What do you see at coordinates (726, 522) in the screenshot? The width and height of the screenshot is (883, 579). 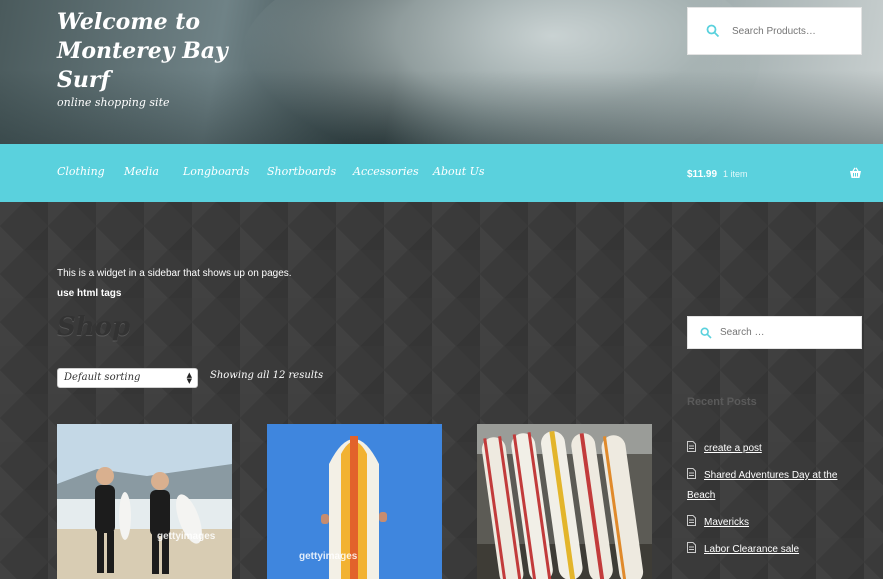 I see `recent-post-link: Mavericks` at bounding box center [726, 522].